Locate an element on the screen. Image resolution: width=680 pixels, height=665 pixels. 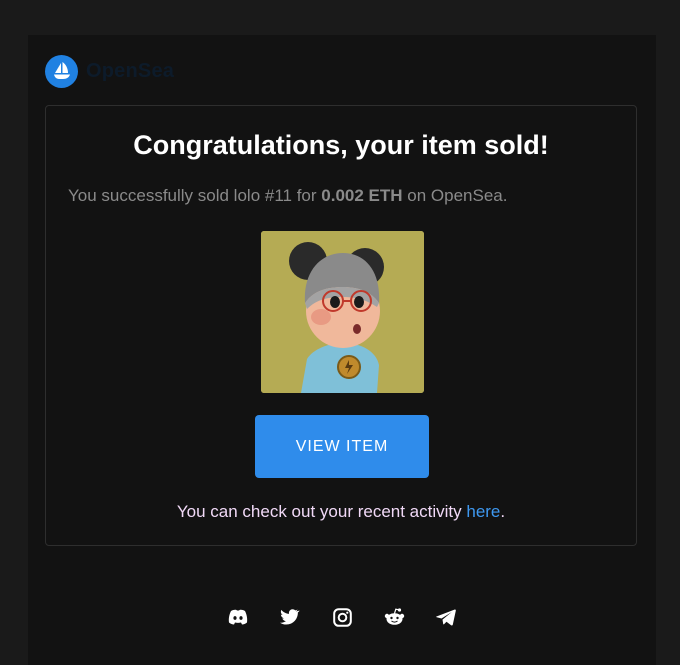
sale-price: 0.002 ETH is located at coordinates (362, 195).